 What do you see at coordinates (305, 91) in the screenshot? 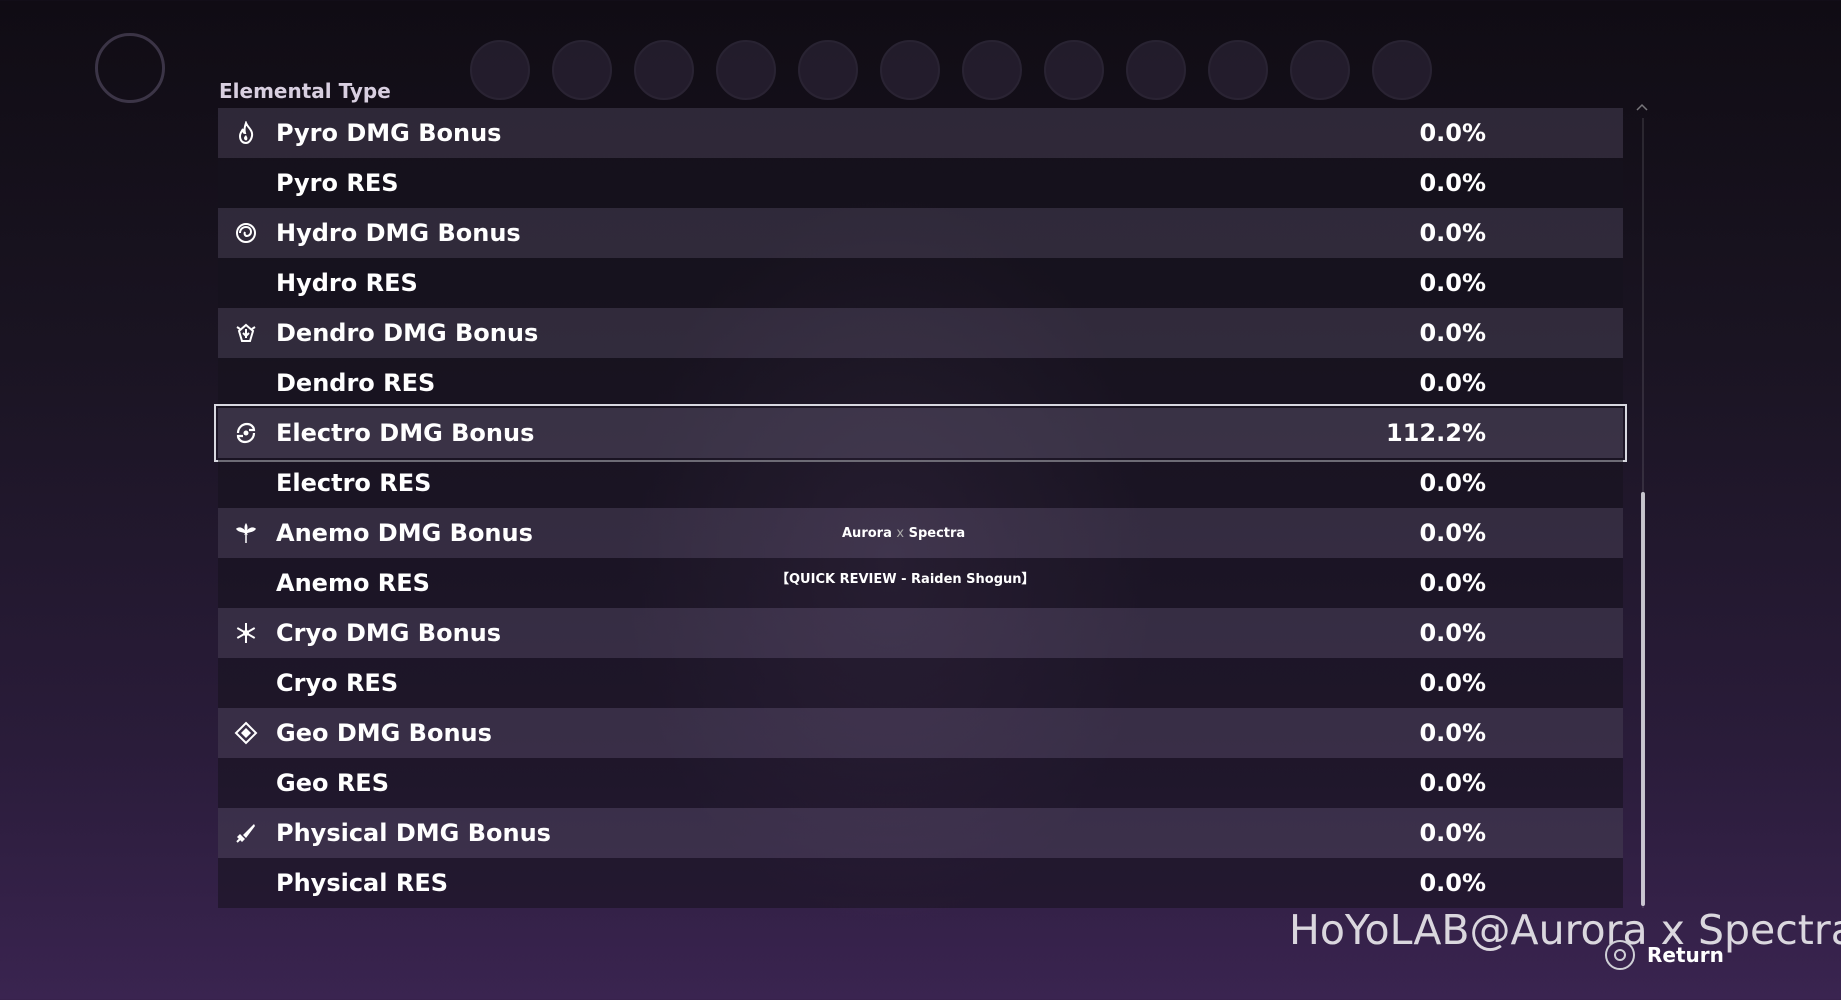
I see `section-title: Elemental Type` at bounding box center [305, 91].